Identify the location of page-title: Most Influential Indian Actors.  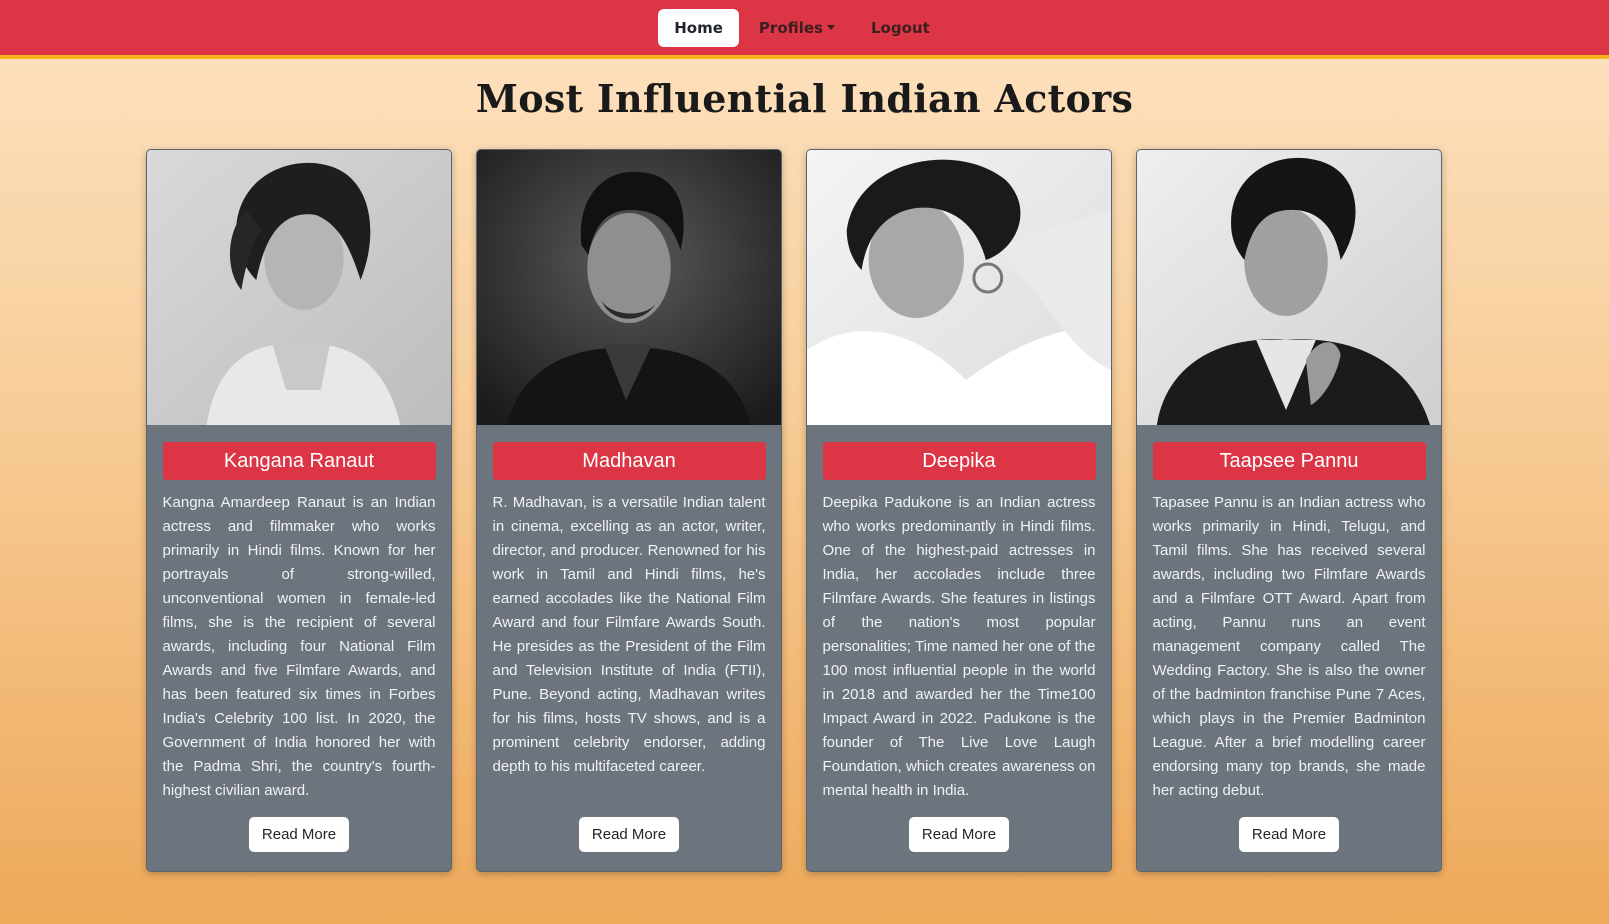
(804, 98).